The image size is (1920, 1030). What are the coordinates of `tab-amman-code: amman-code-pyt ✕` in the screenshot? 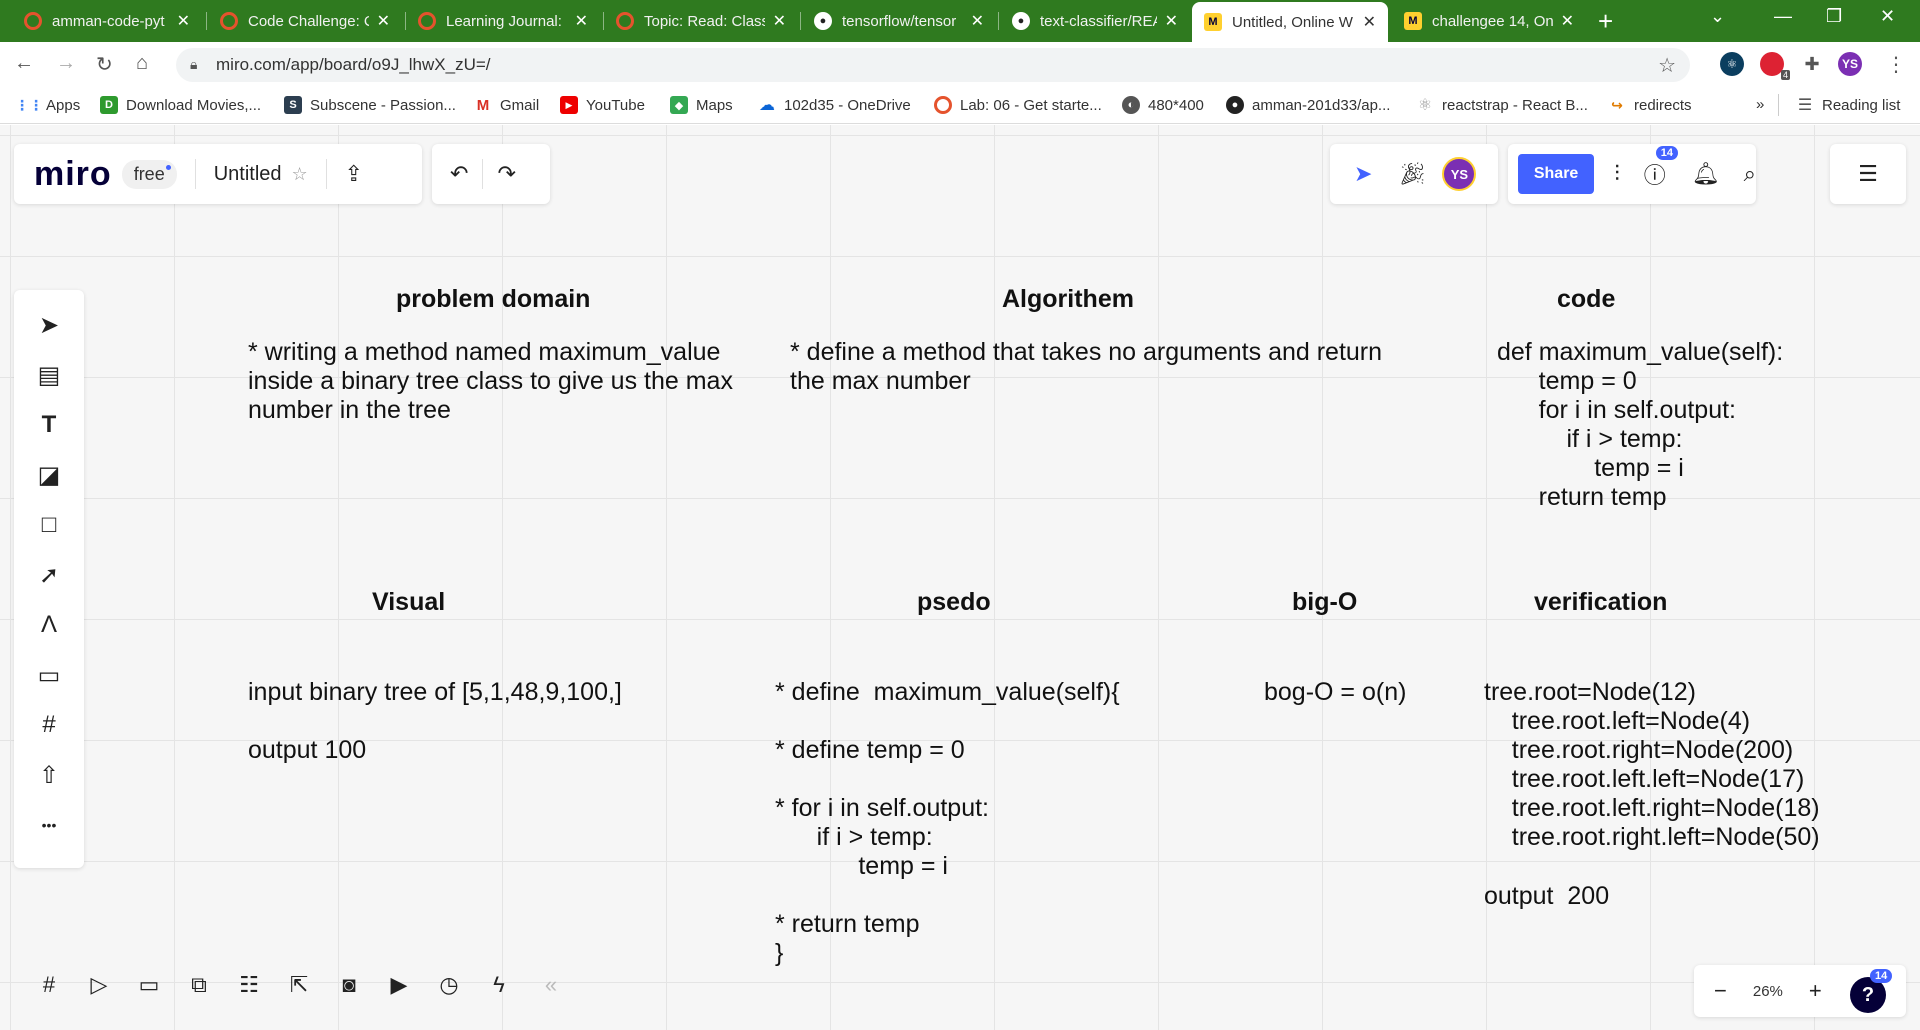 It's located at (107, 21).